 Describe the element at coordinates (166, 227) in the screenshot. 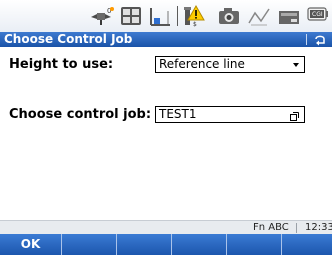

I see `info-bar: Fn ABC 12:33` at that location.